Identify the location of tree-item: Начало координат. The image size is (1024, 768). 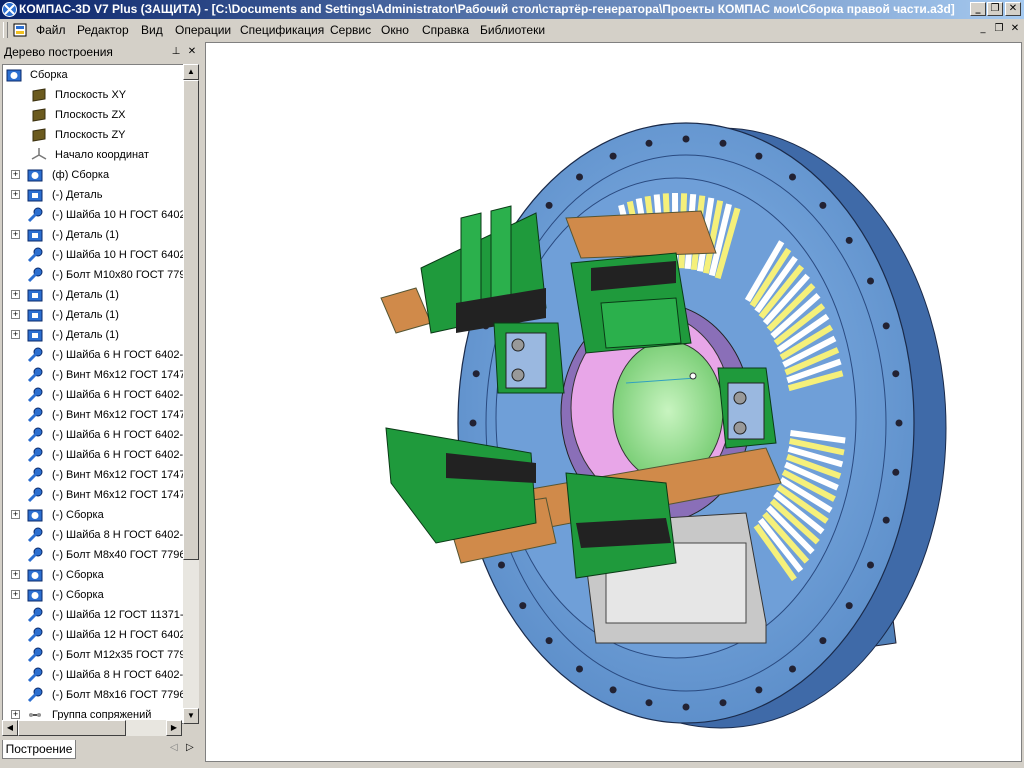
(93, 155).